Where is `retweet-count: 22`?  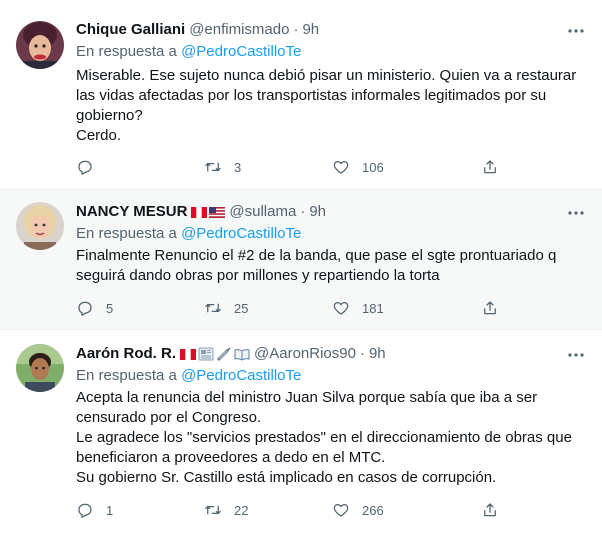
retweet-count: 22 is located at coordinates (241, 510).